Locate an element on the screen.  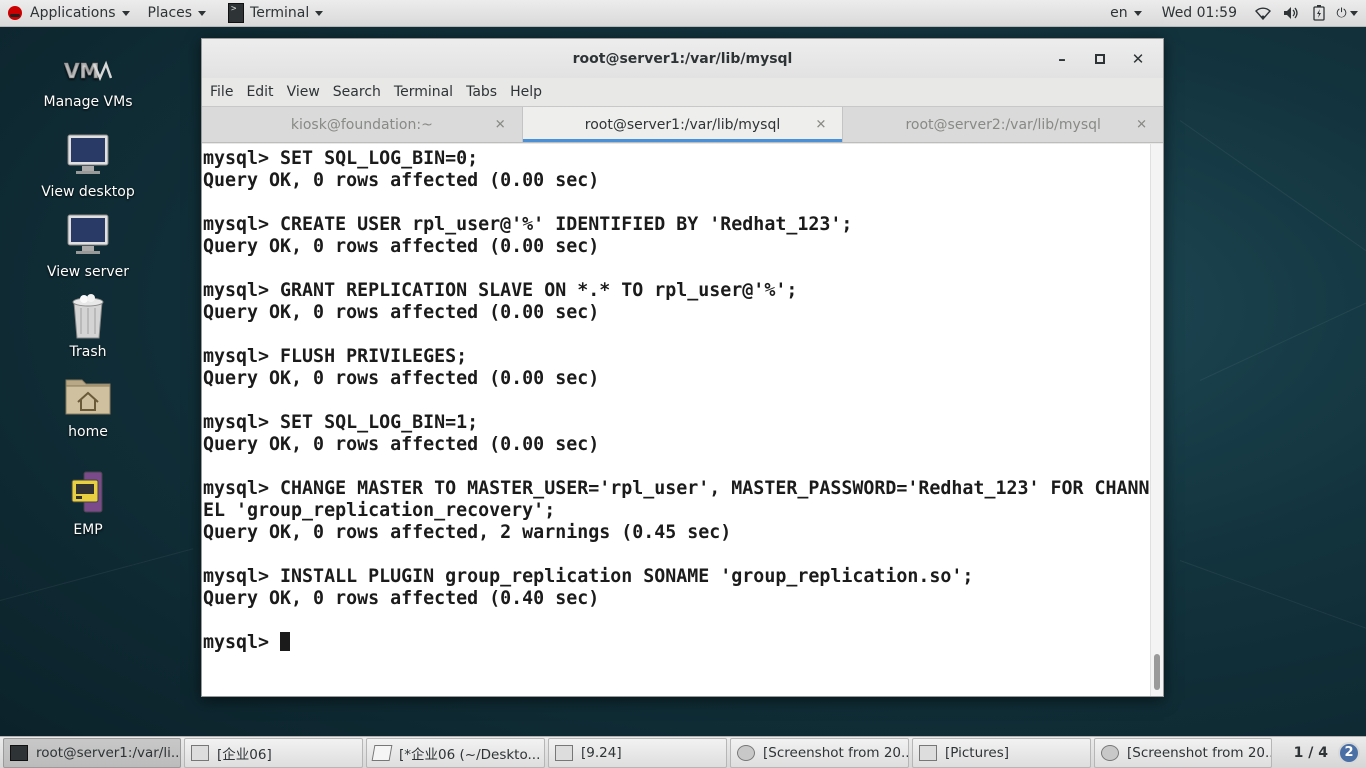
close-button: ✕ is located at coordinates (1138, 59).